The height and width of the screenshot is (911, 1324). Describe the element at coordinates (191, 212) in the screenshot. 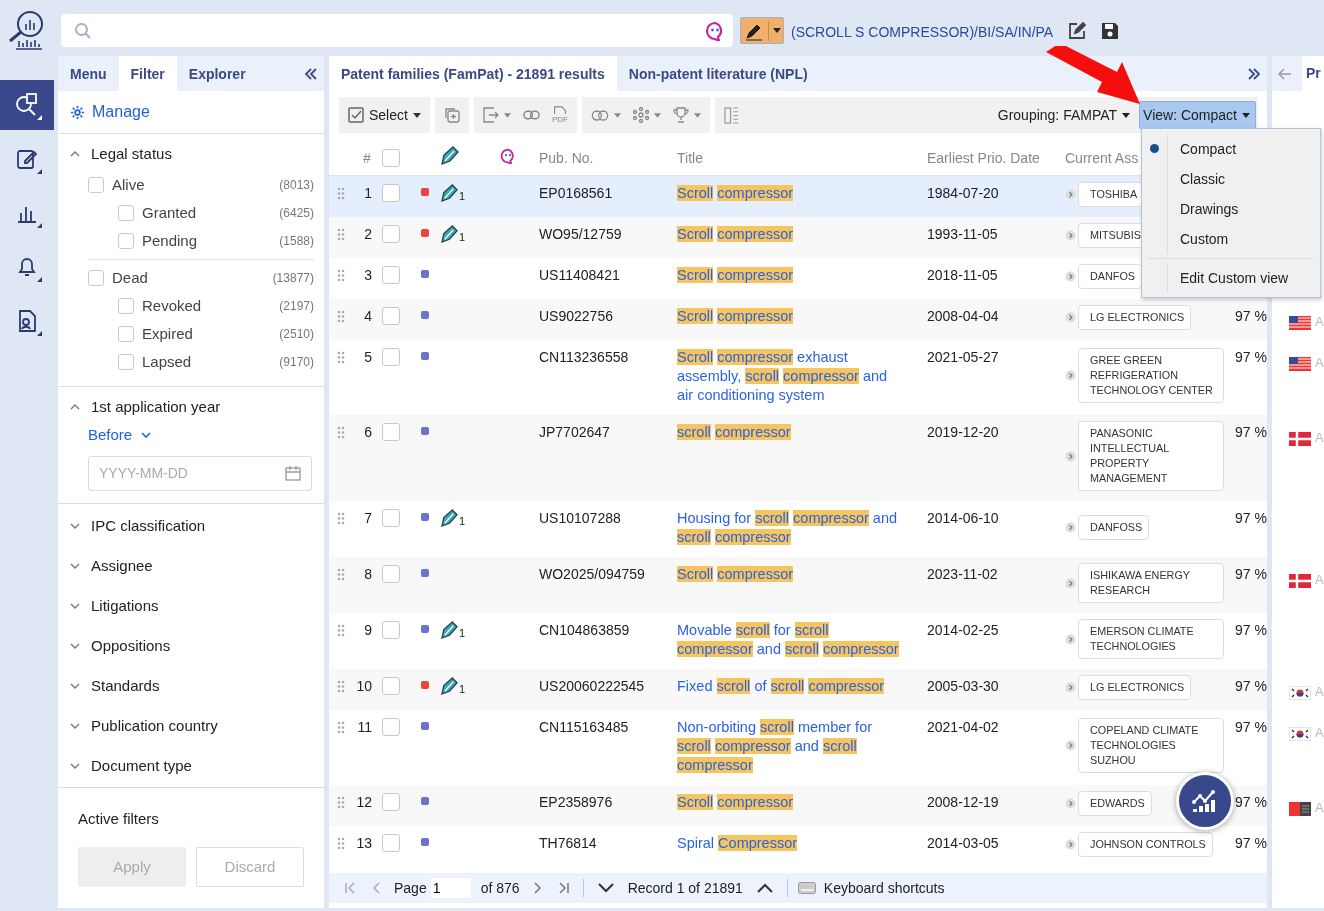

I see `filter-option: Granted (6425)` at that location.